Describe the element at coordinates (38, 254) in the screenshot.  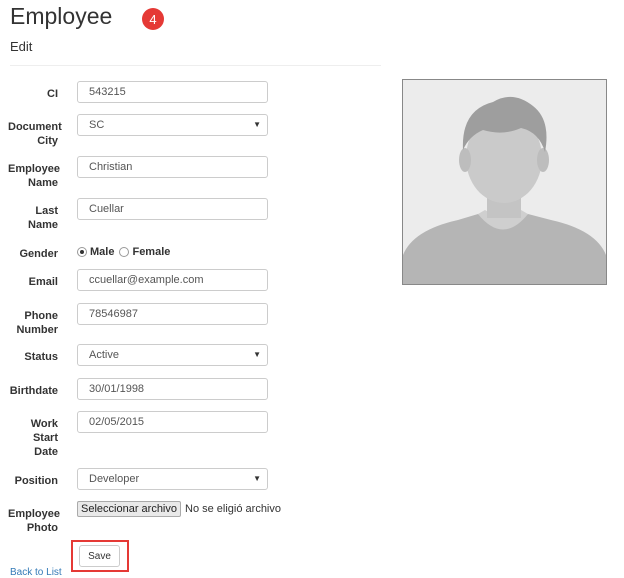
I see `gender-label: Gender` at that location.